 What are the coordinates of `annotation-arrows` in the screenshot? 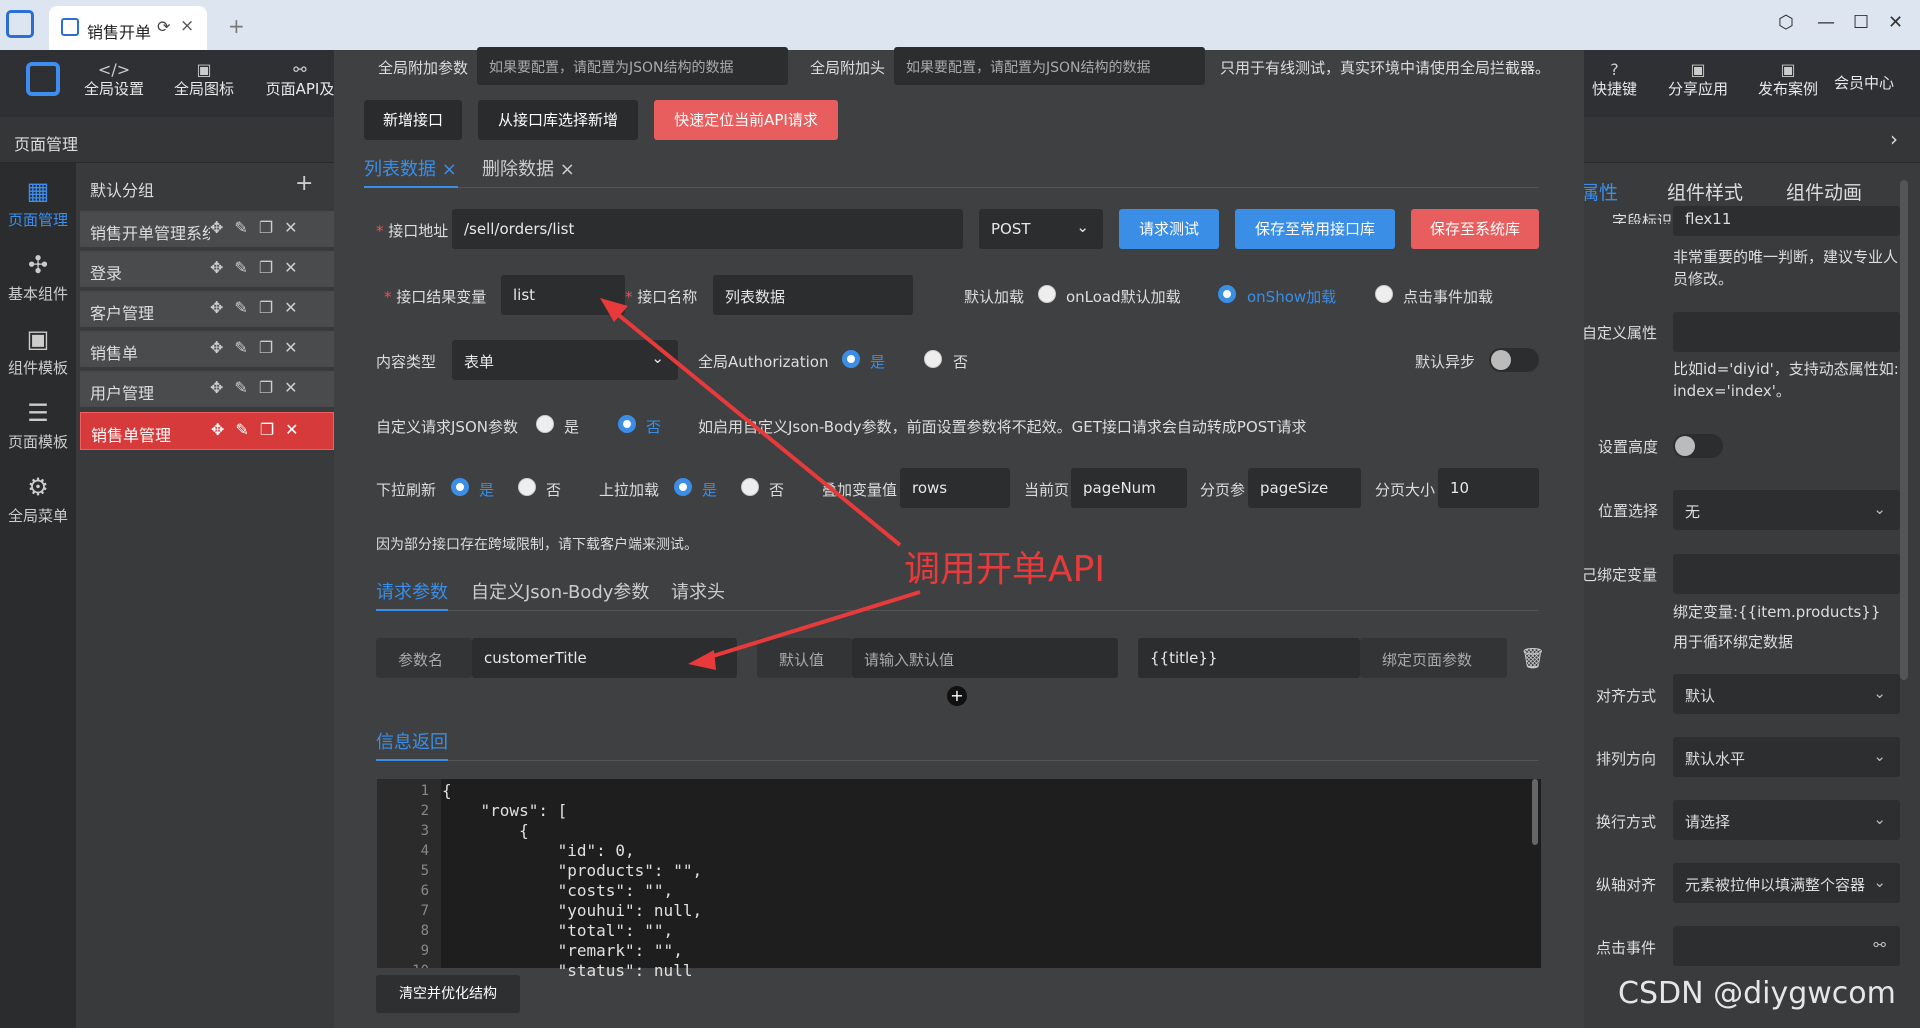 It's located at (760, 484).